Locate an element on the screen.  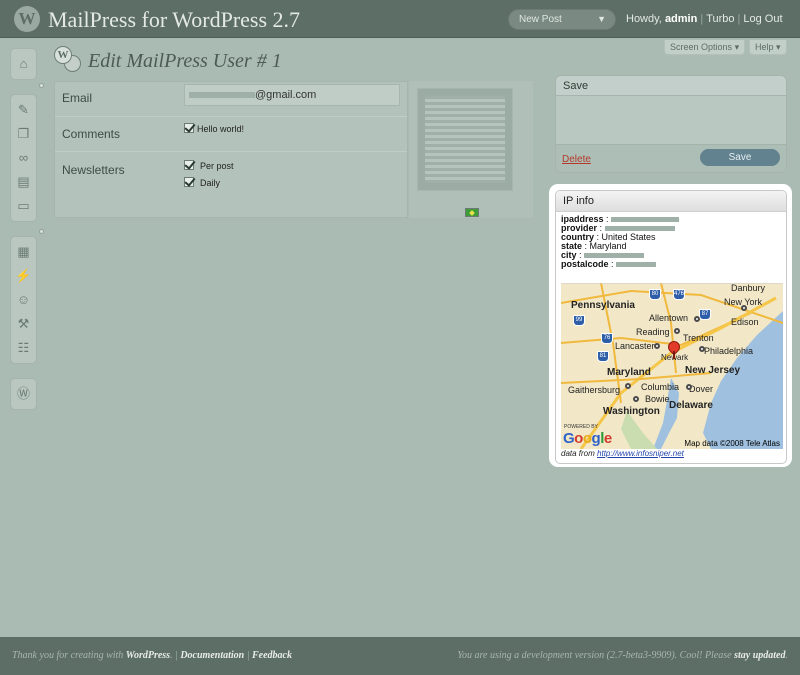
comments-checkbox: Hello world! is located at coordinates (214, 128).